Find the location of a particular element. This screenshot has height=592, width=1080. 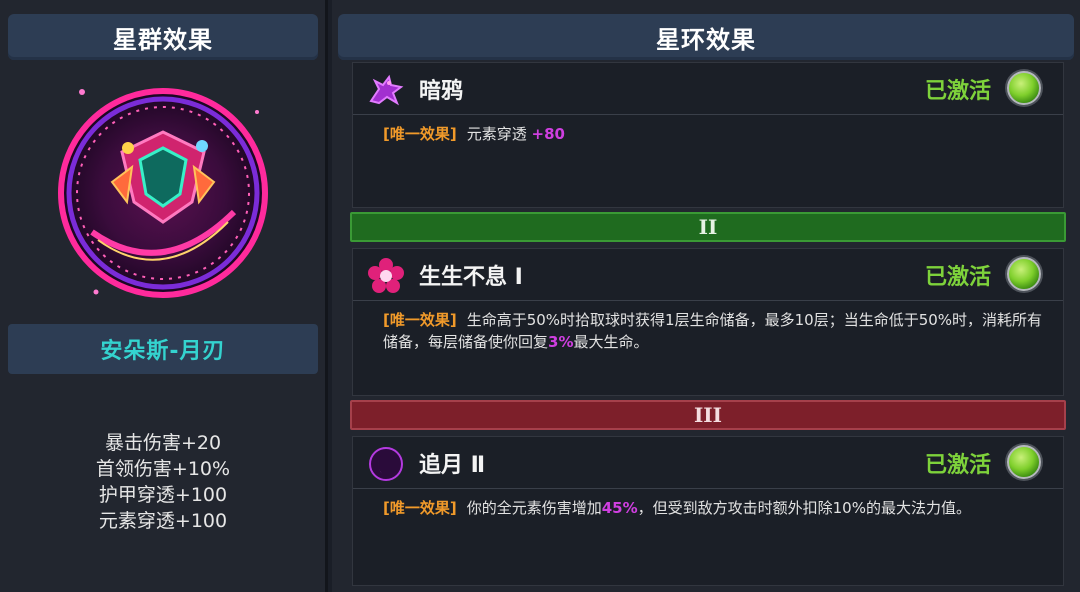

flower-icon is located at coordinates (386, 275).